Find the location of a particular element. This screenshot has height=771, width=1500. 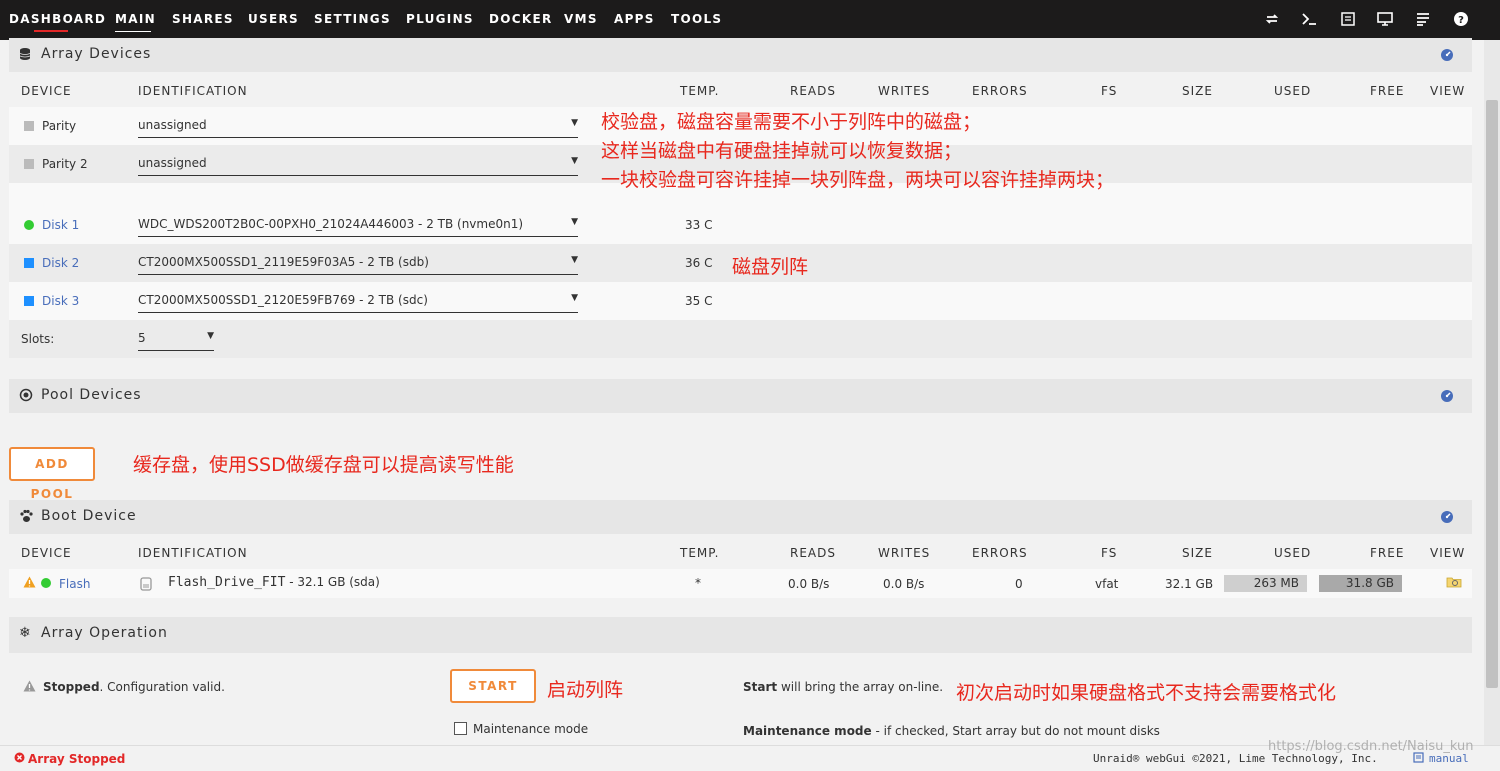

boot-id-detail: - 32.1 GB (sda) is located at coordinates (332, 582).